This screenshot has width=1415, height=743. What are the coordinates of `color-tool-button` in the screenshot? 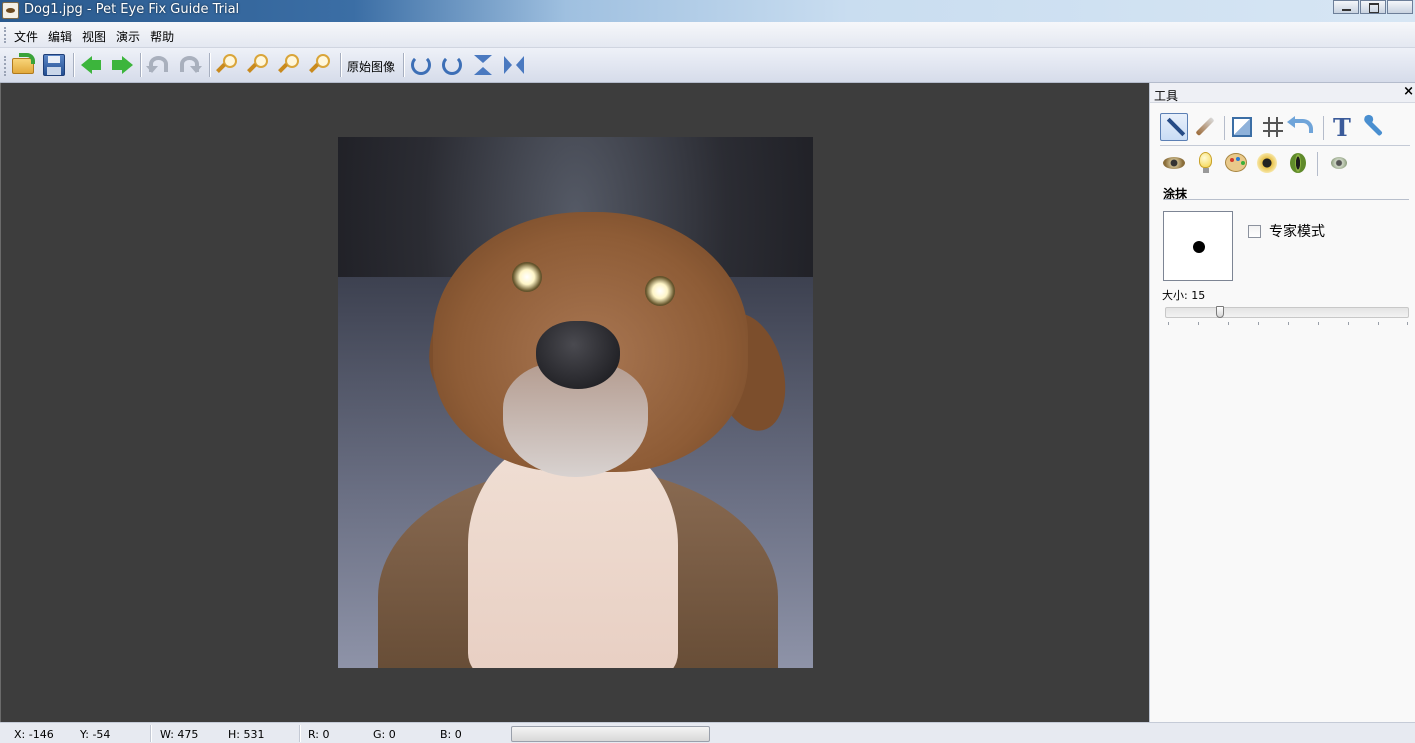 It's located at (1236, 163).